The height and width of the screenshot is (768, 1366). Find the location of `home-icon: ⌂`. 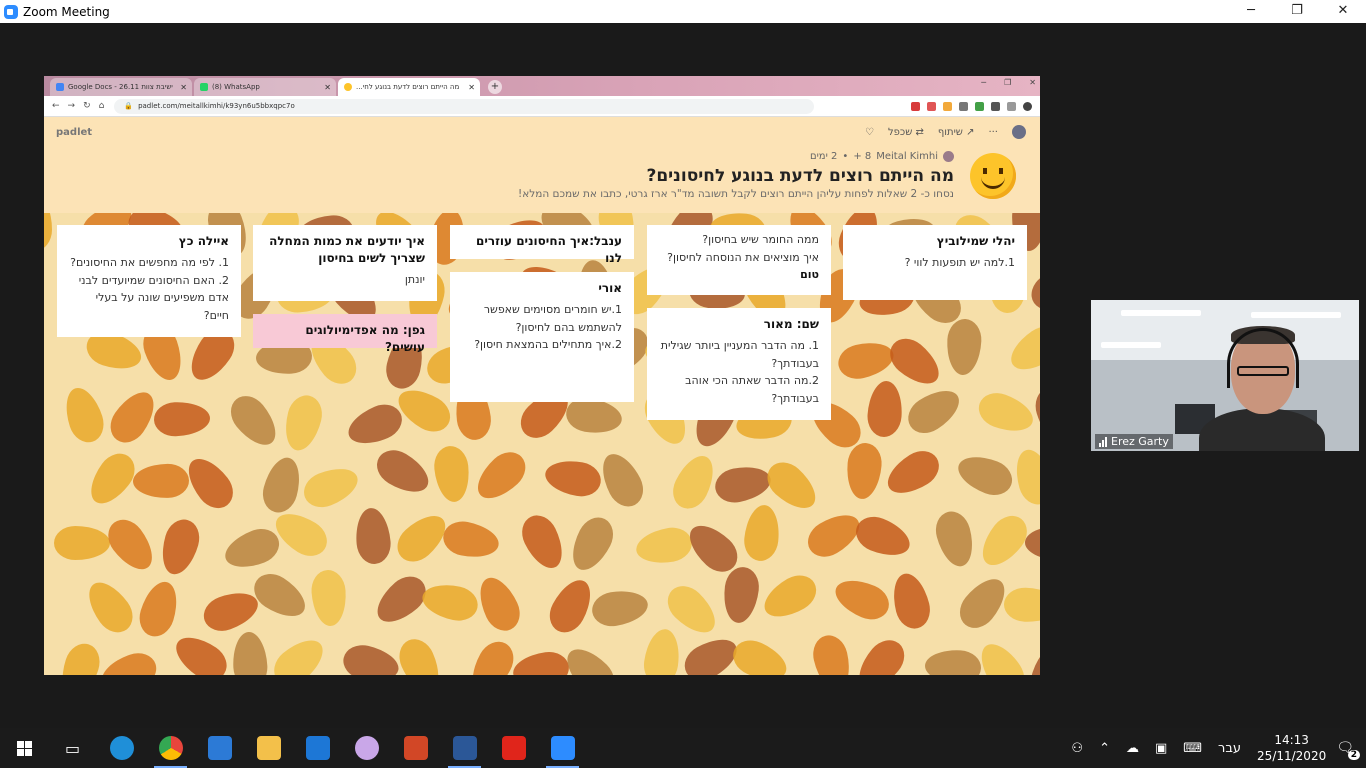

home-icon: ⌂ is located at coordinates (102, 106).